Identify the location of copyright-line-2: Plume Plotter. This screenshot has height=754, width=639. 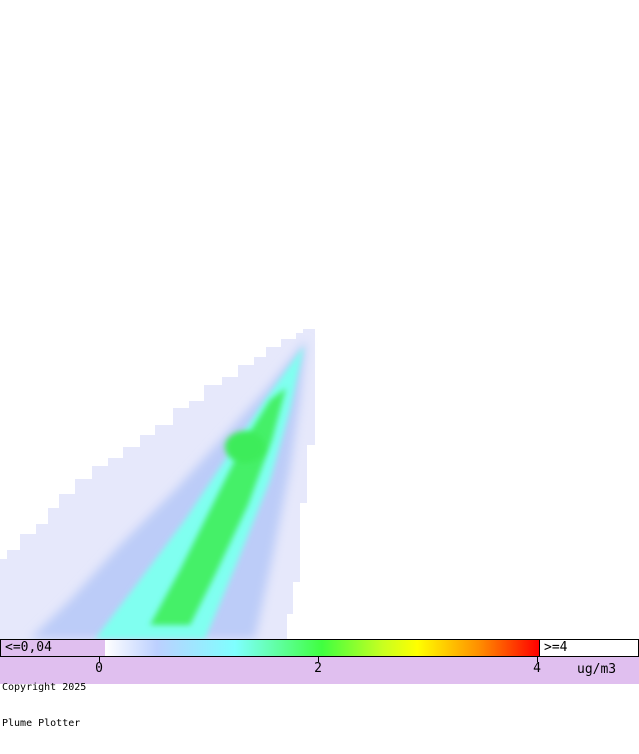
(41, 723).